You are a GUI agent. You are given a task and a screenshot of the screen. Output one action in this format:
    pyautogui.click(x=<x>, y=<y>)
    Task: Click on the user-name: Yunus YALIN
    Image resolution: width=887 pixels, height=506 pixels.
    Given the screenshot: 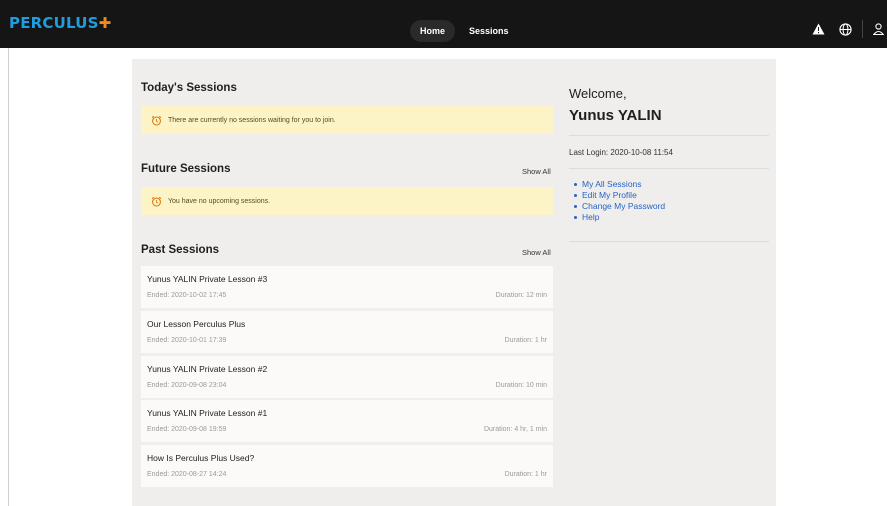 What is the action you would take?
    pyautogui.click(x=615, y=115)
    